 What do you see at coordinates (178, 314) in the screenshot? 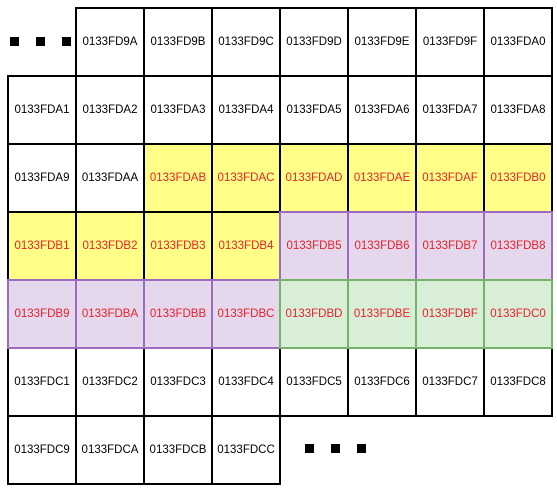
I see `address-cell: 0133FDBB` at bounding box center [178, 314].